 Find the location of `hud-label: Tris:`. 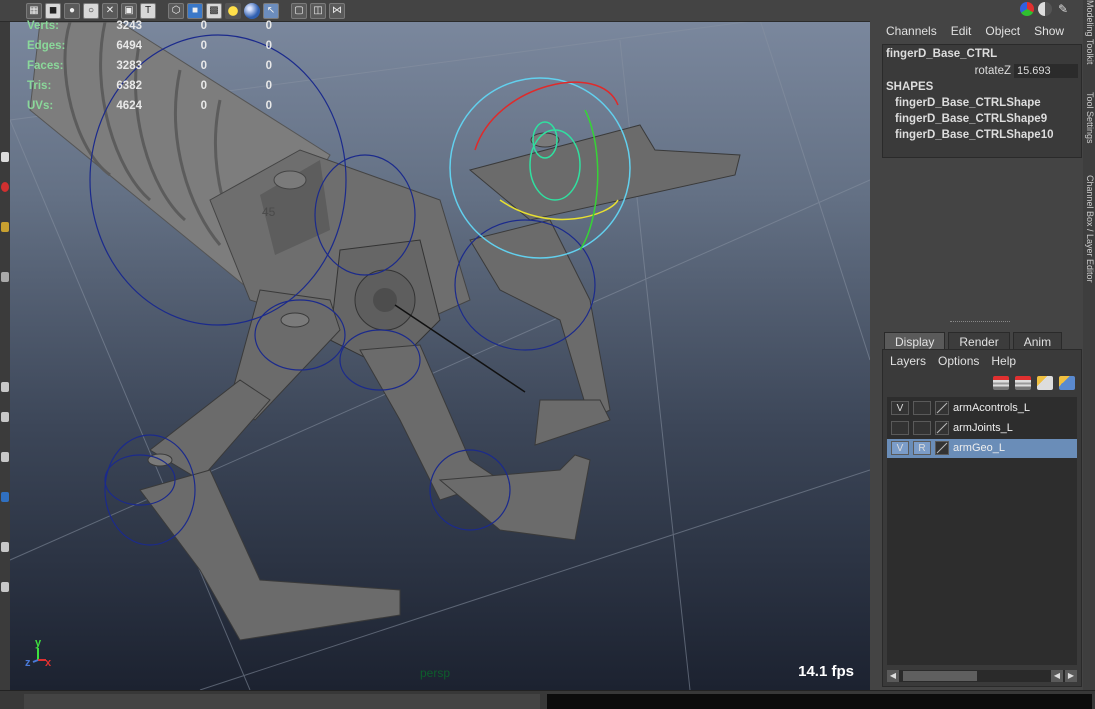

hud-label: Tris: is located at coordinates (39, 86).